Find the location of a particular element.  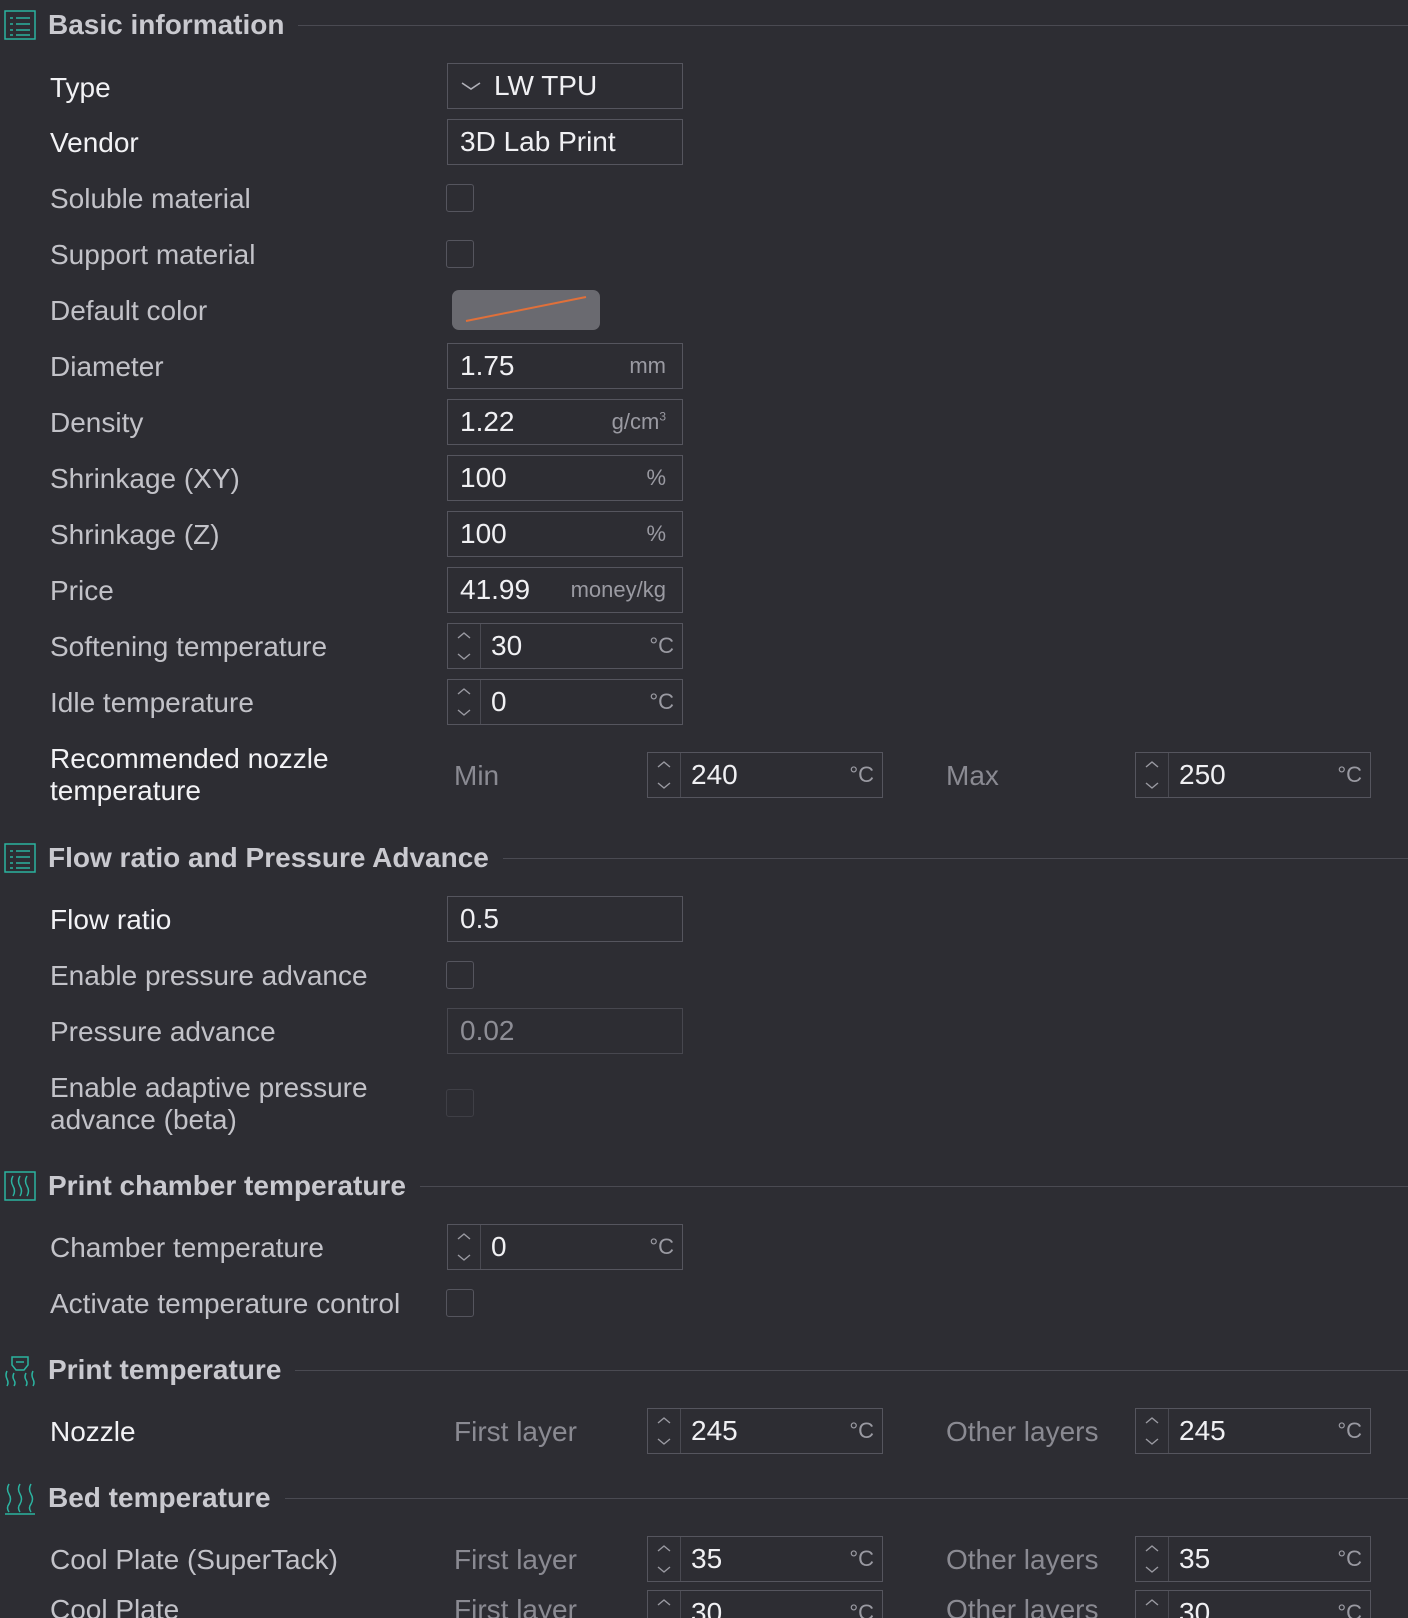

shrinkage-xy-label: Shrinkage (XY) is located at coordinates (145, 478).